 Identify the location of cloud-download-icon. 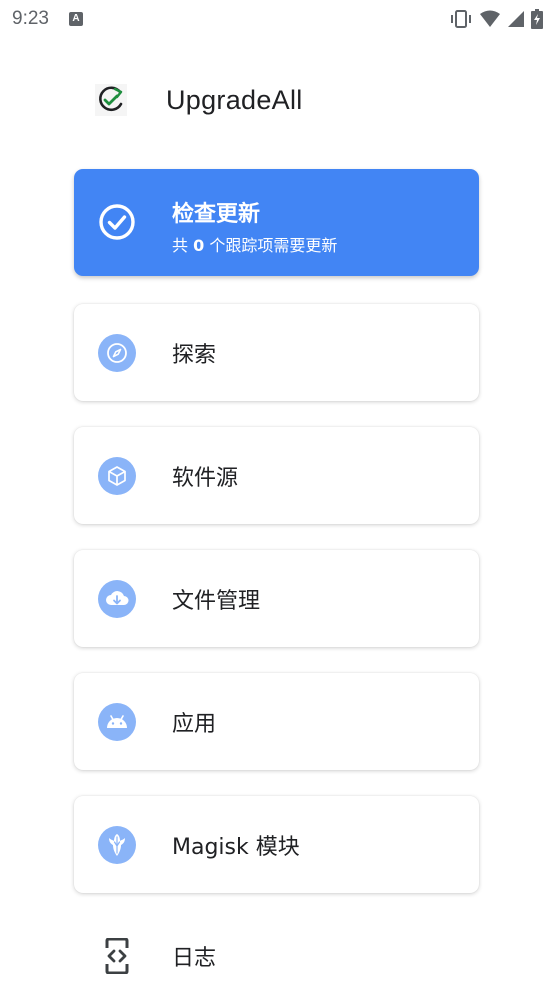
(117, 598).